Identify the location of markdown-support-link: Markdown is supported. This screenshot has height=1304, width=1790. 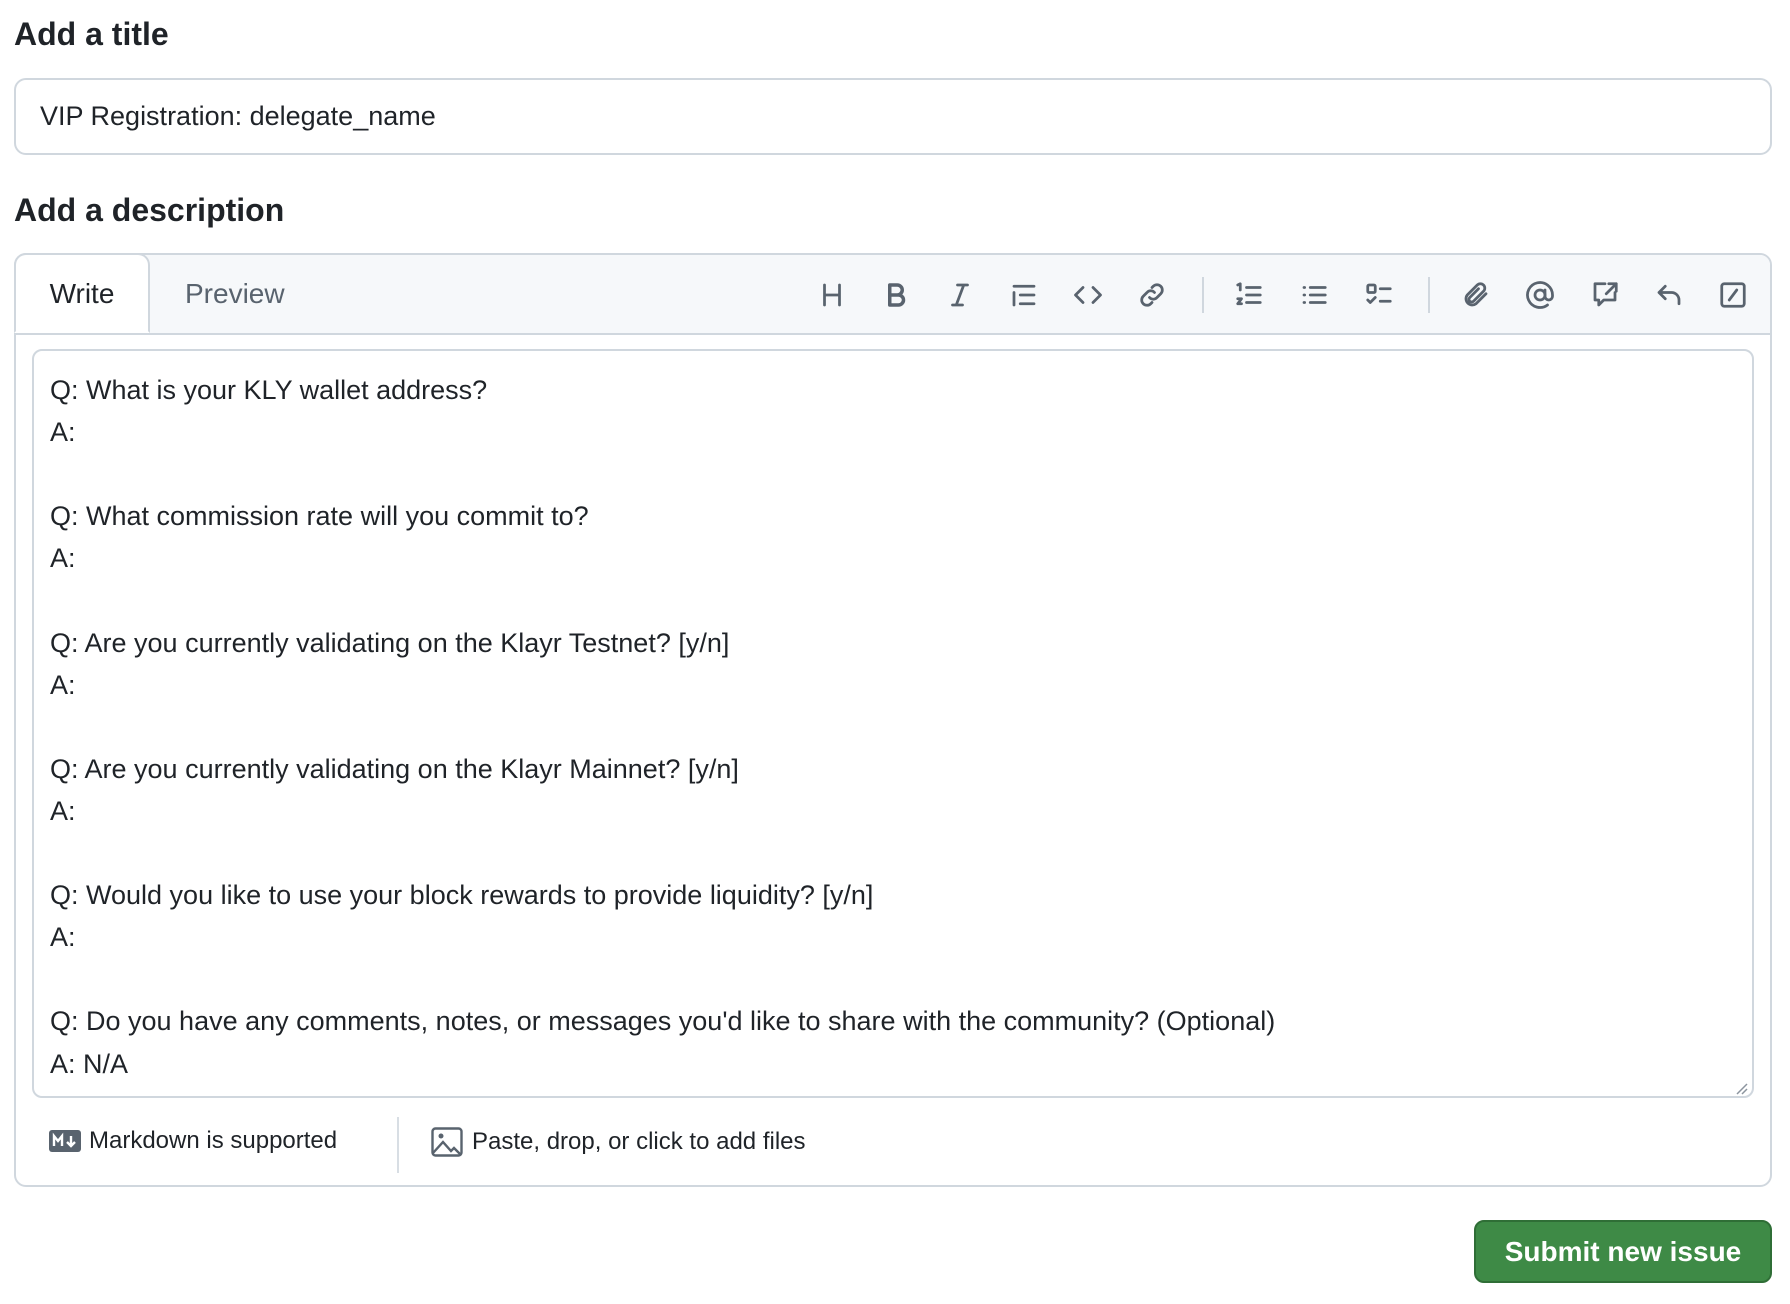
(193, 1141).